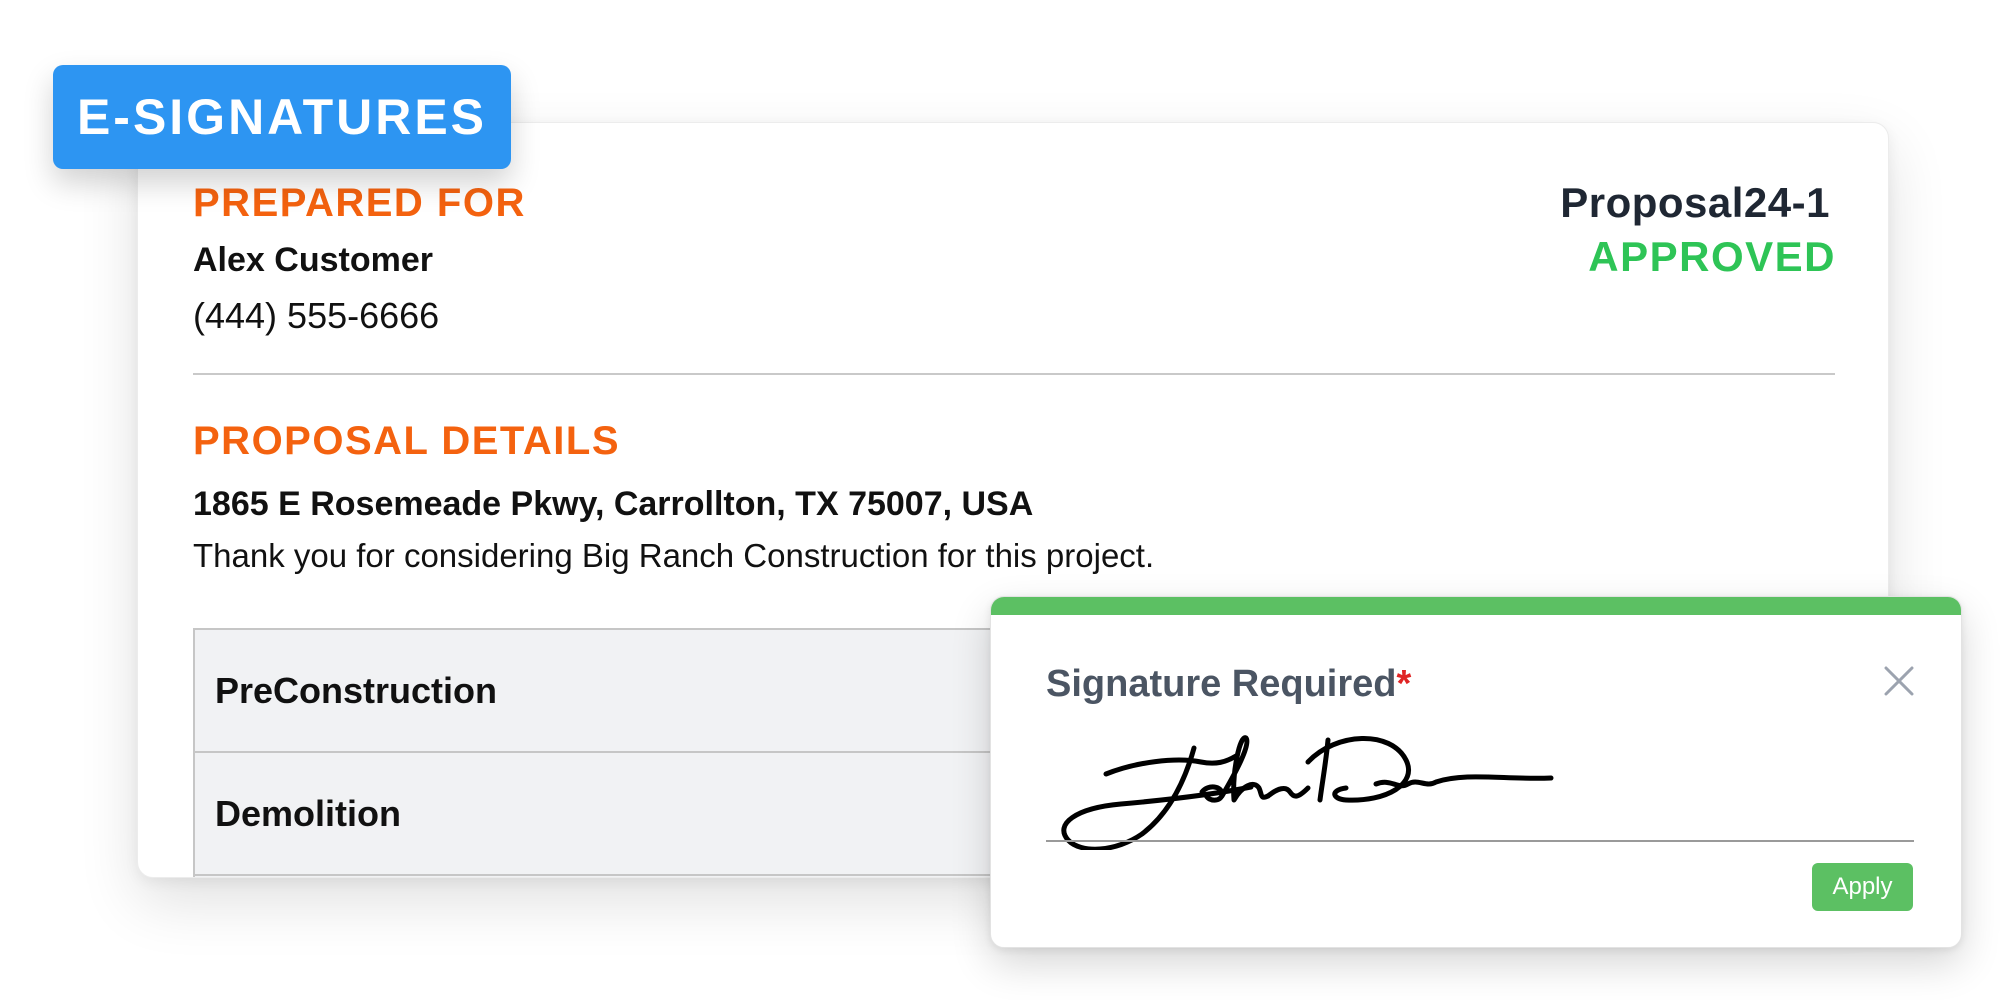 Image resolution: width=2000 pixels, height=1000 pixels. I want to click on customer-phone: (444) 555-6666, so click(316, 315).